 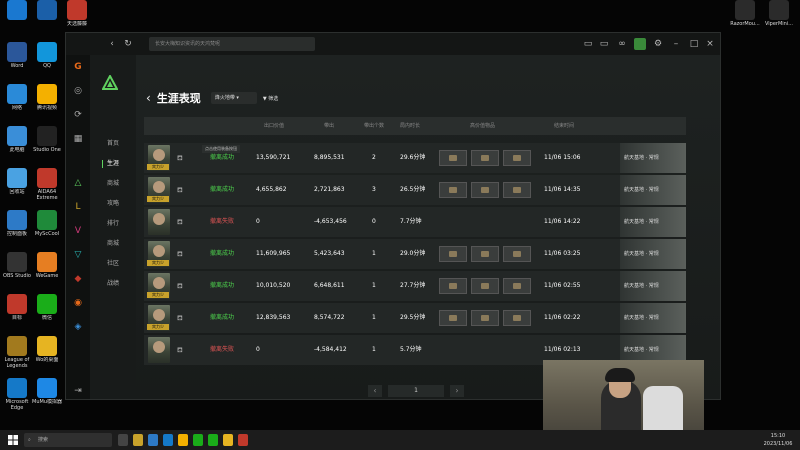 What do you see at coordinates (13, 440) in the screenshot?
I see `windows-start-icon` at bounding box center [13, 440].